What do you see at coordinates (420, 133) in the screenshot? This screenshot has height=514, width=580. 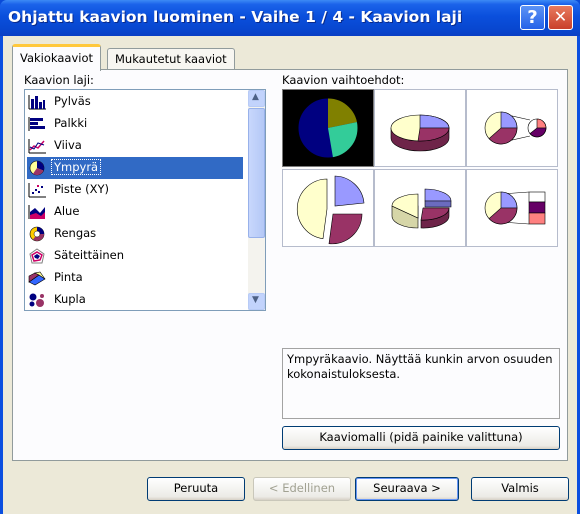 I see `pie-3d-subtype-icon` at bounding box center [420, 133].